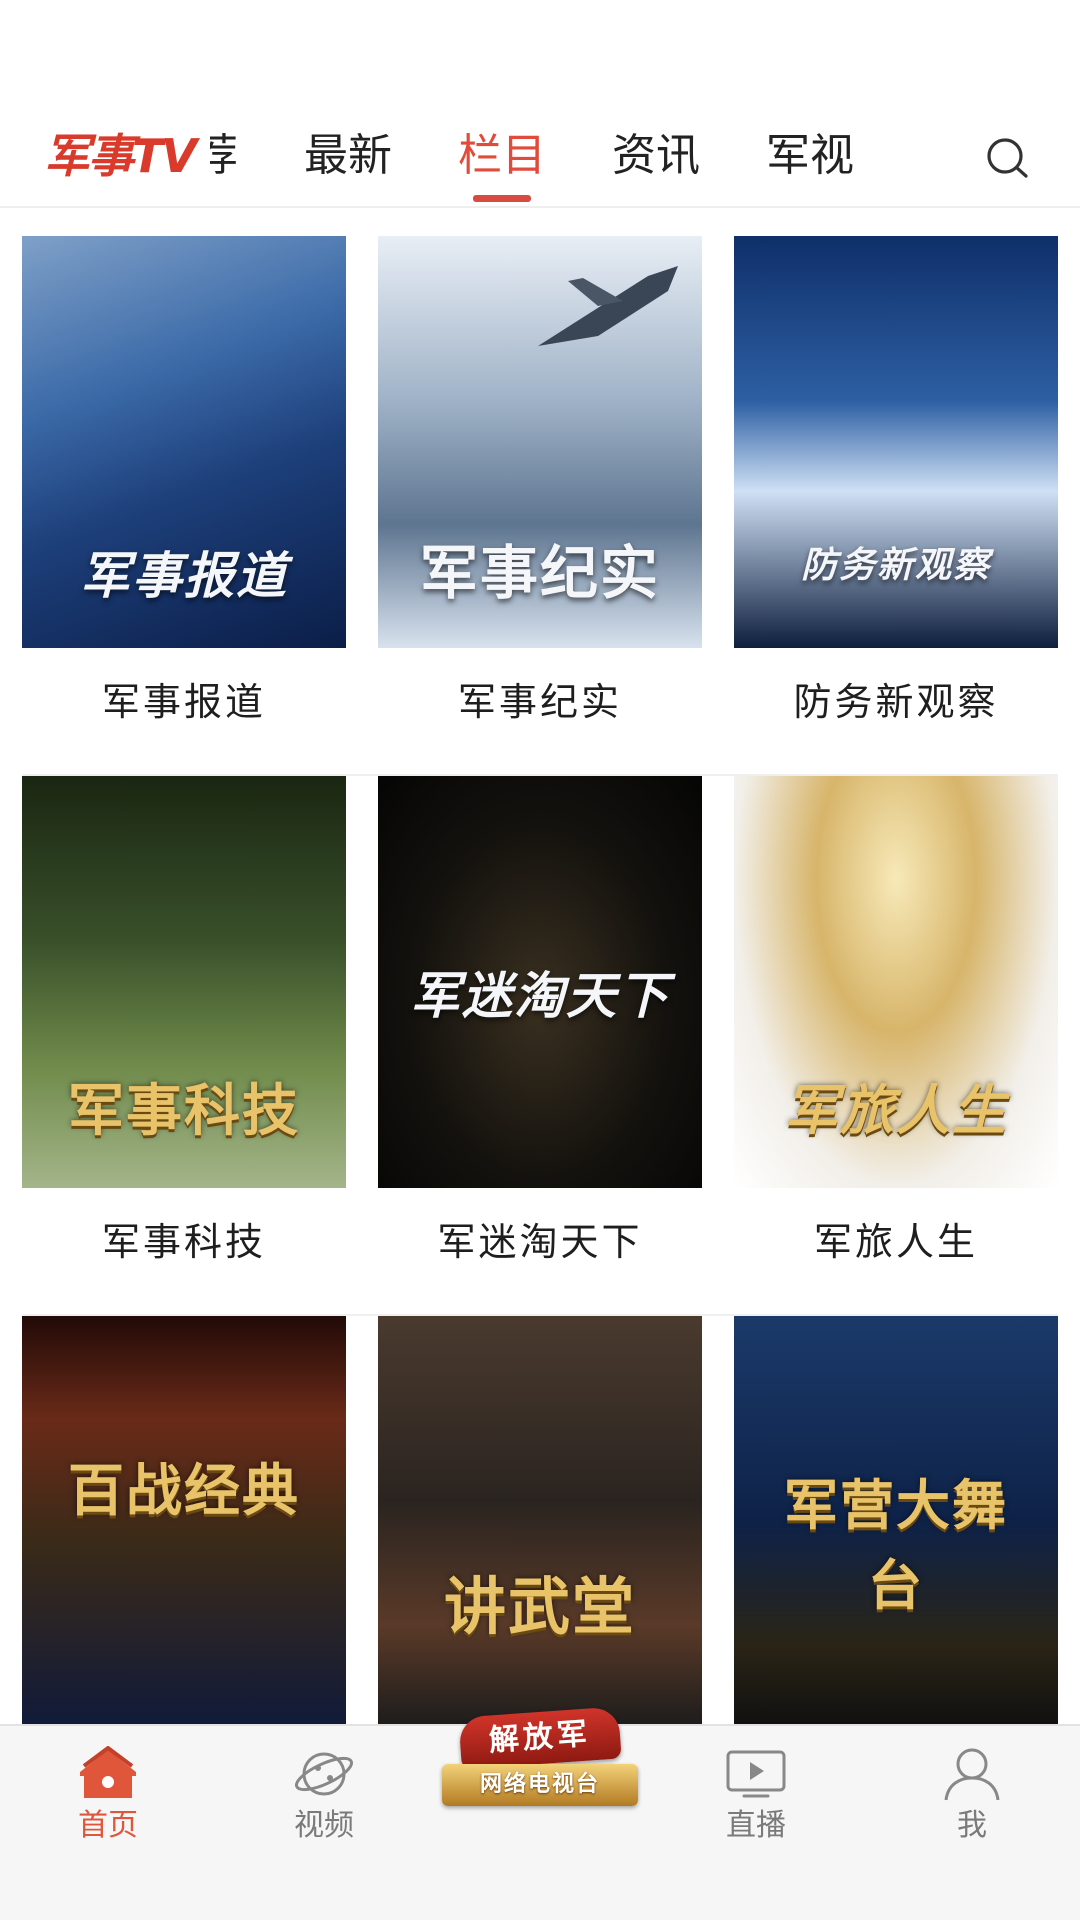  I want to click on bottom-tab-bar: 首页 视频 解放军 网络电视台 直播 我, so click(540, 1813).